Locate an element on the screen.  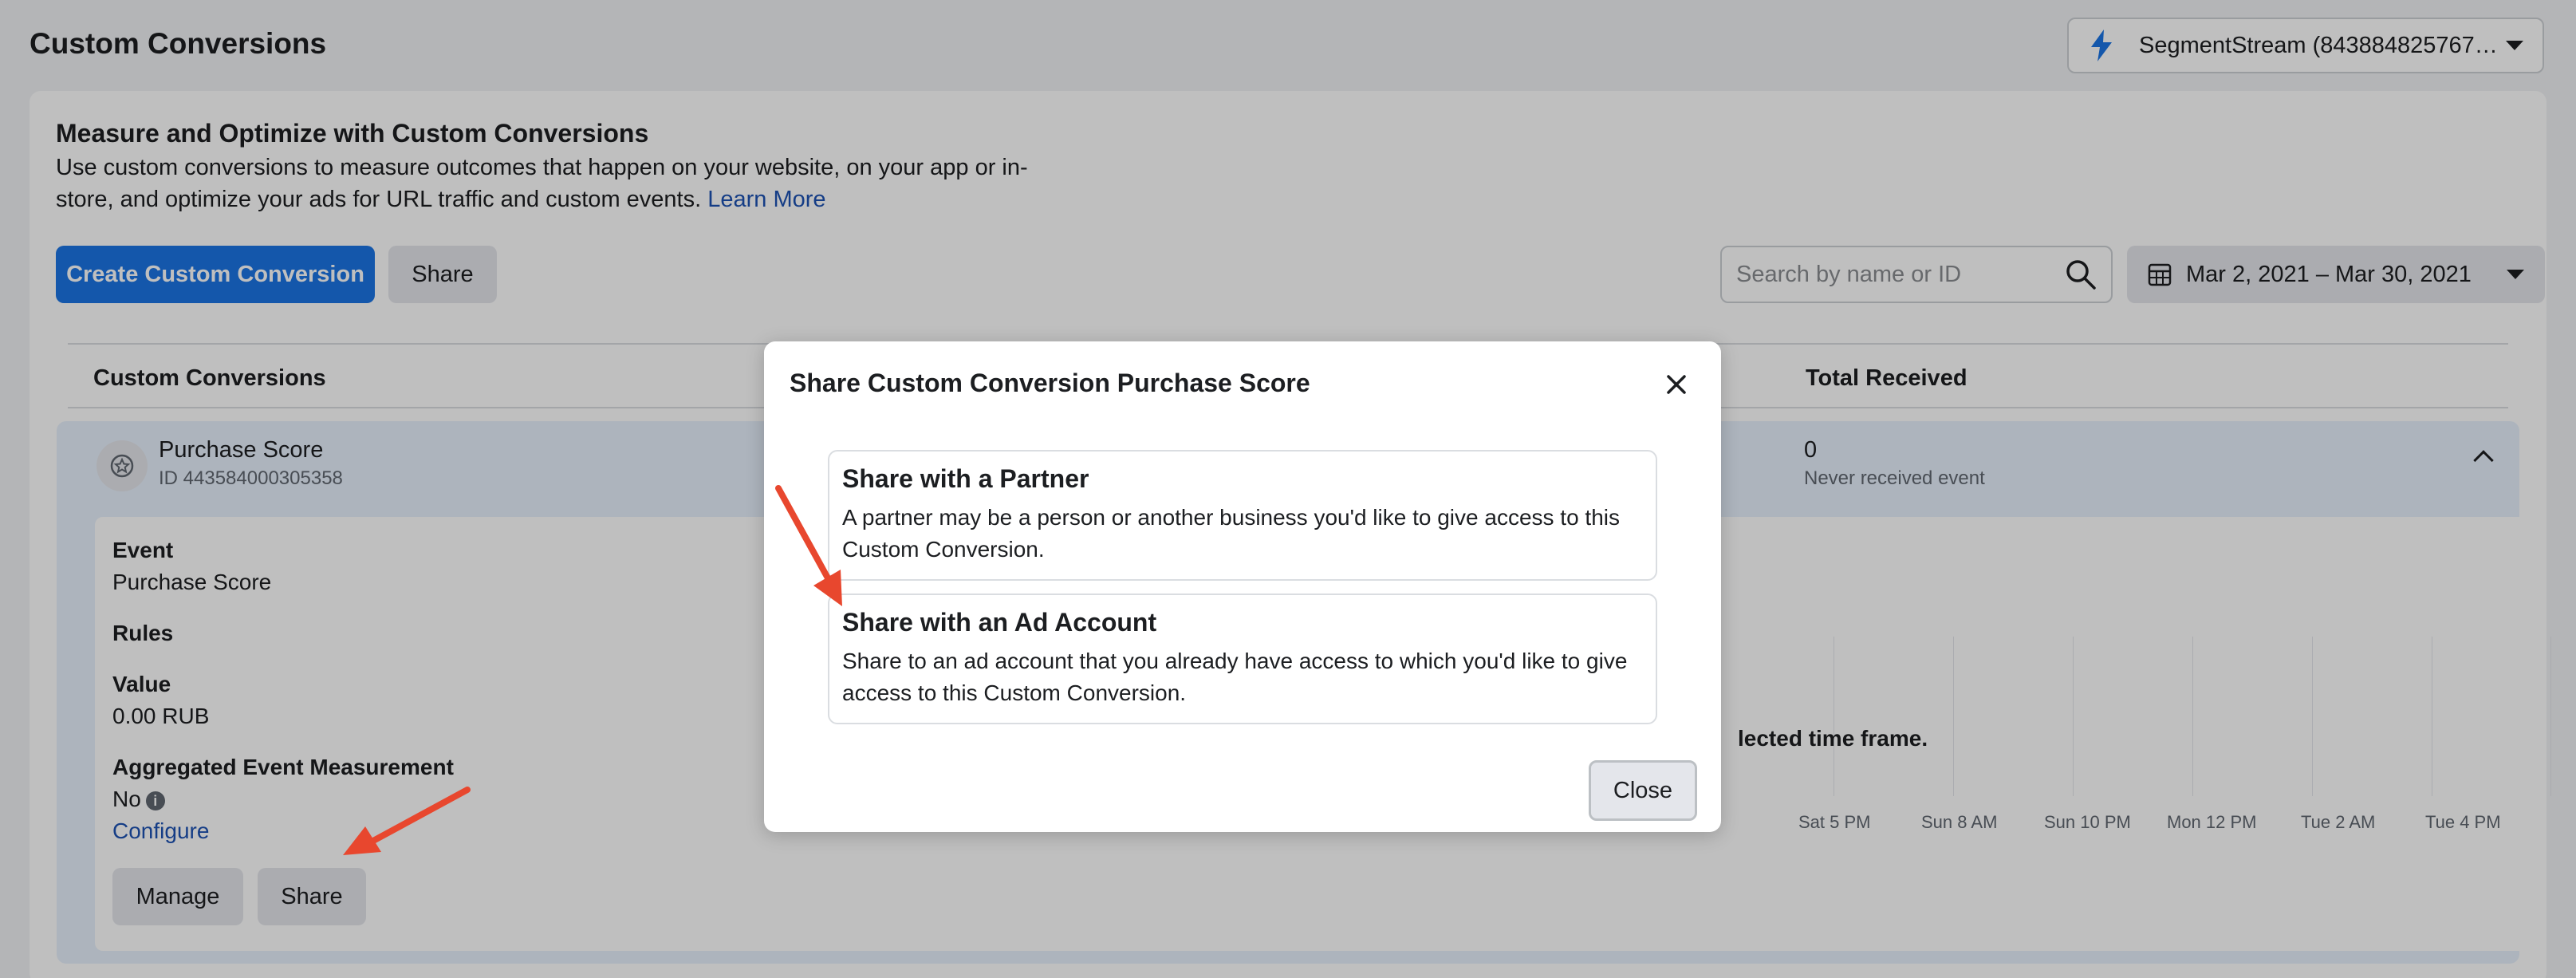
close-button: Close is located at coordinates (1643, 790).